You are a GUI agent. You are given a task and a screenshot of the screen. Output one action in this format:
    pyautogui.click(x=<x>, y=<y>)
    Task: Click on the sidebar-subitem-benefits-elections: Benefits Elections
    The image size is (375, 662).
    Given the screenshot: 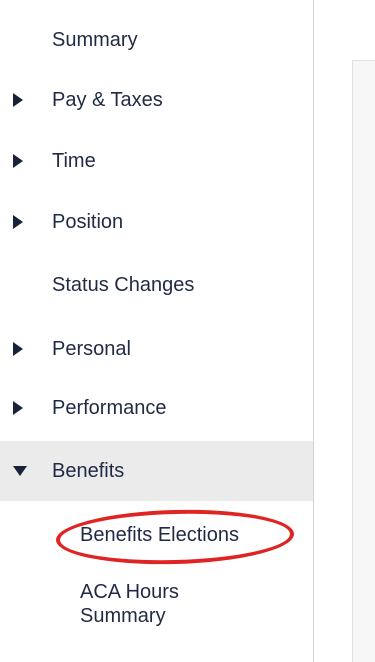 What is the action you would take?
    pyautogui.click(x=156, y=535)
    